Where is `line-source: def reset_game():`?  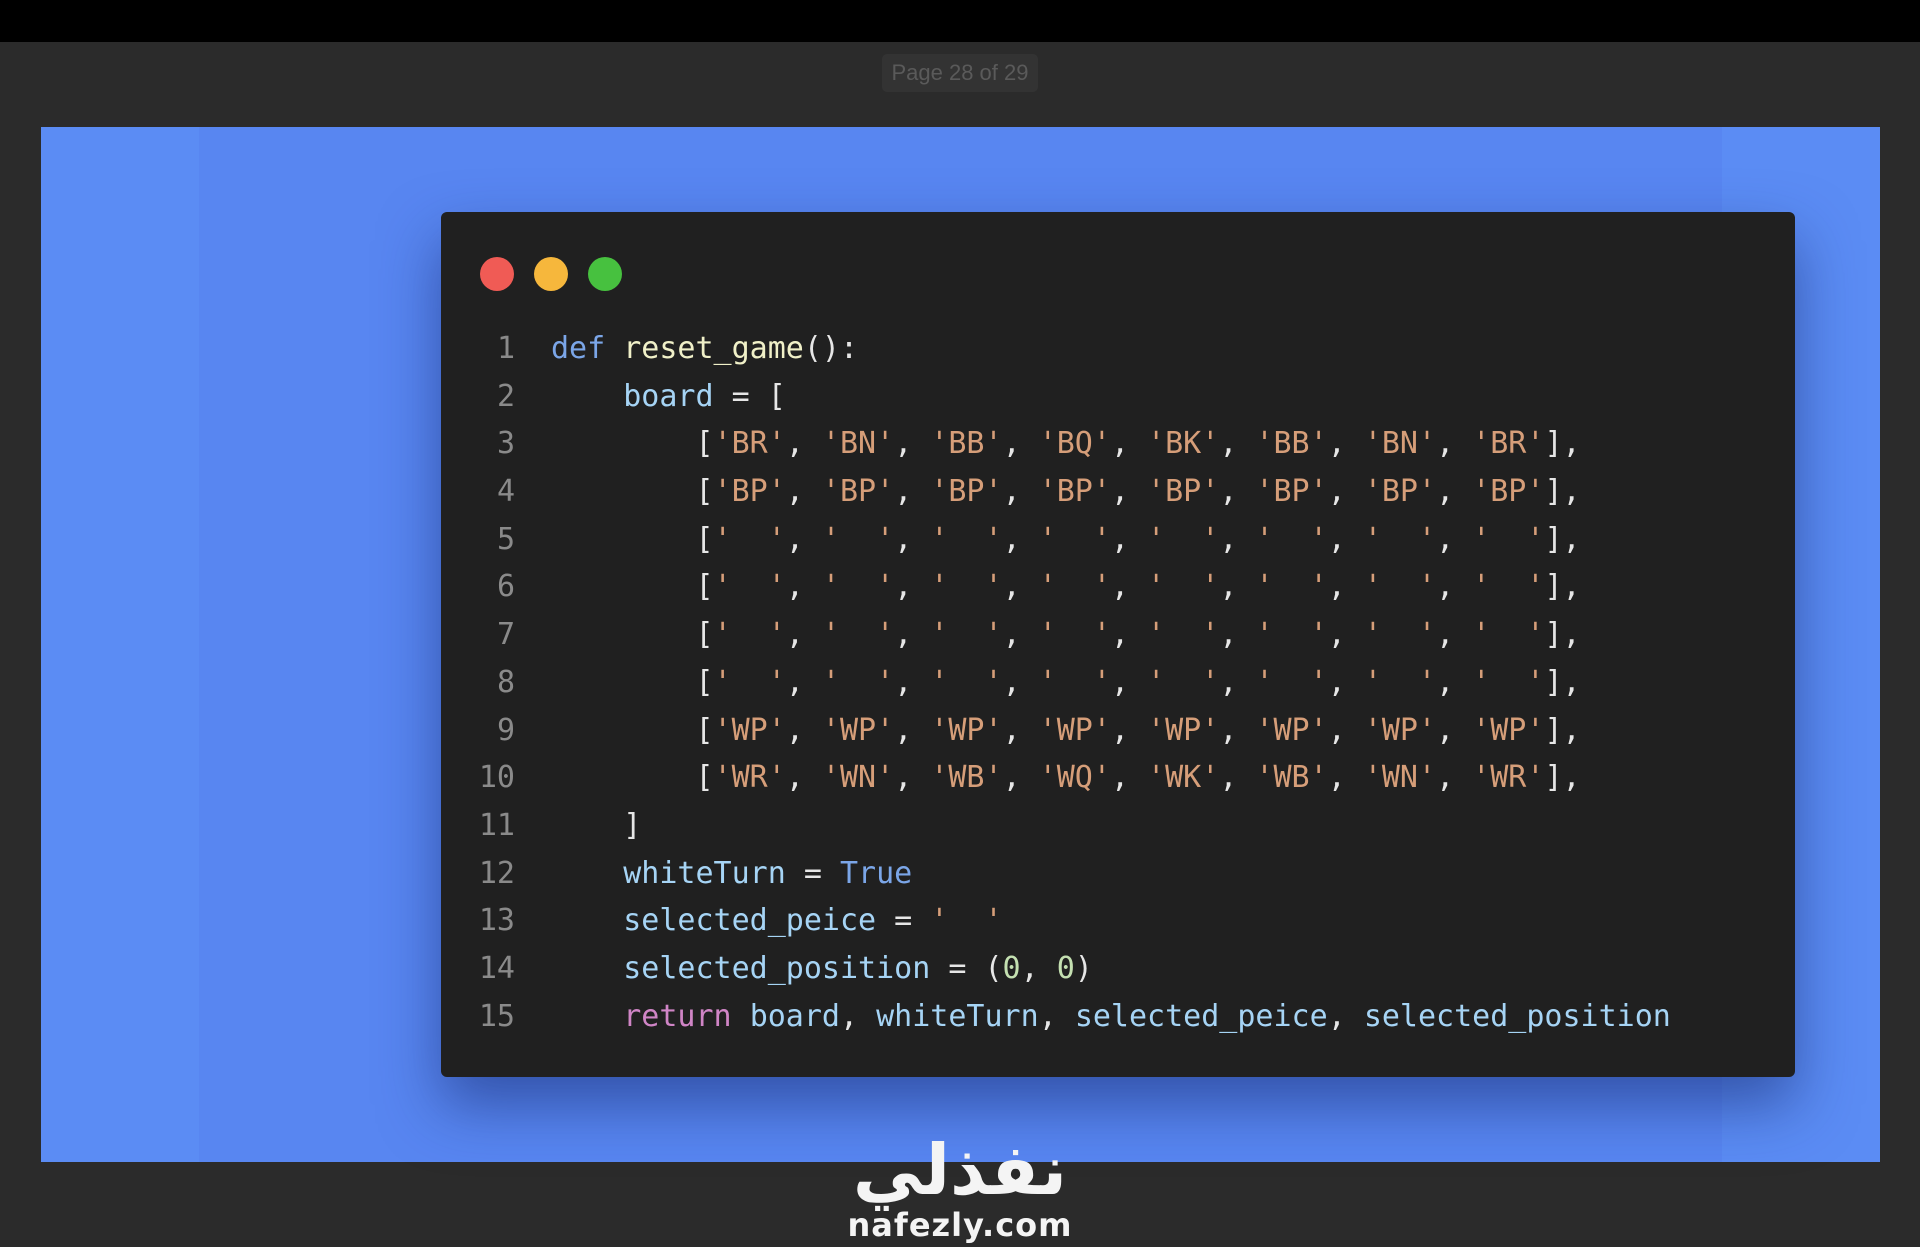 line-source: def reset_game(): is located at coordinates (686, 349).